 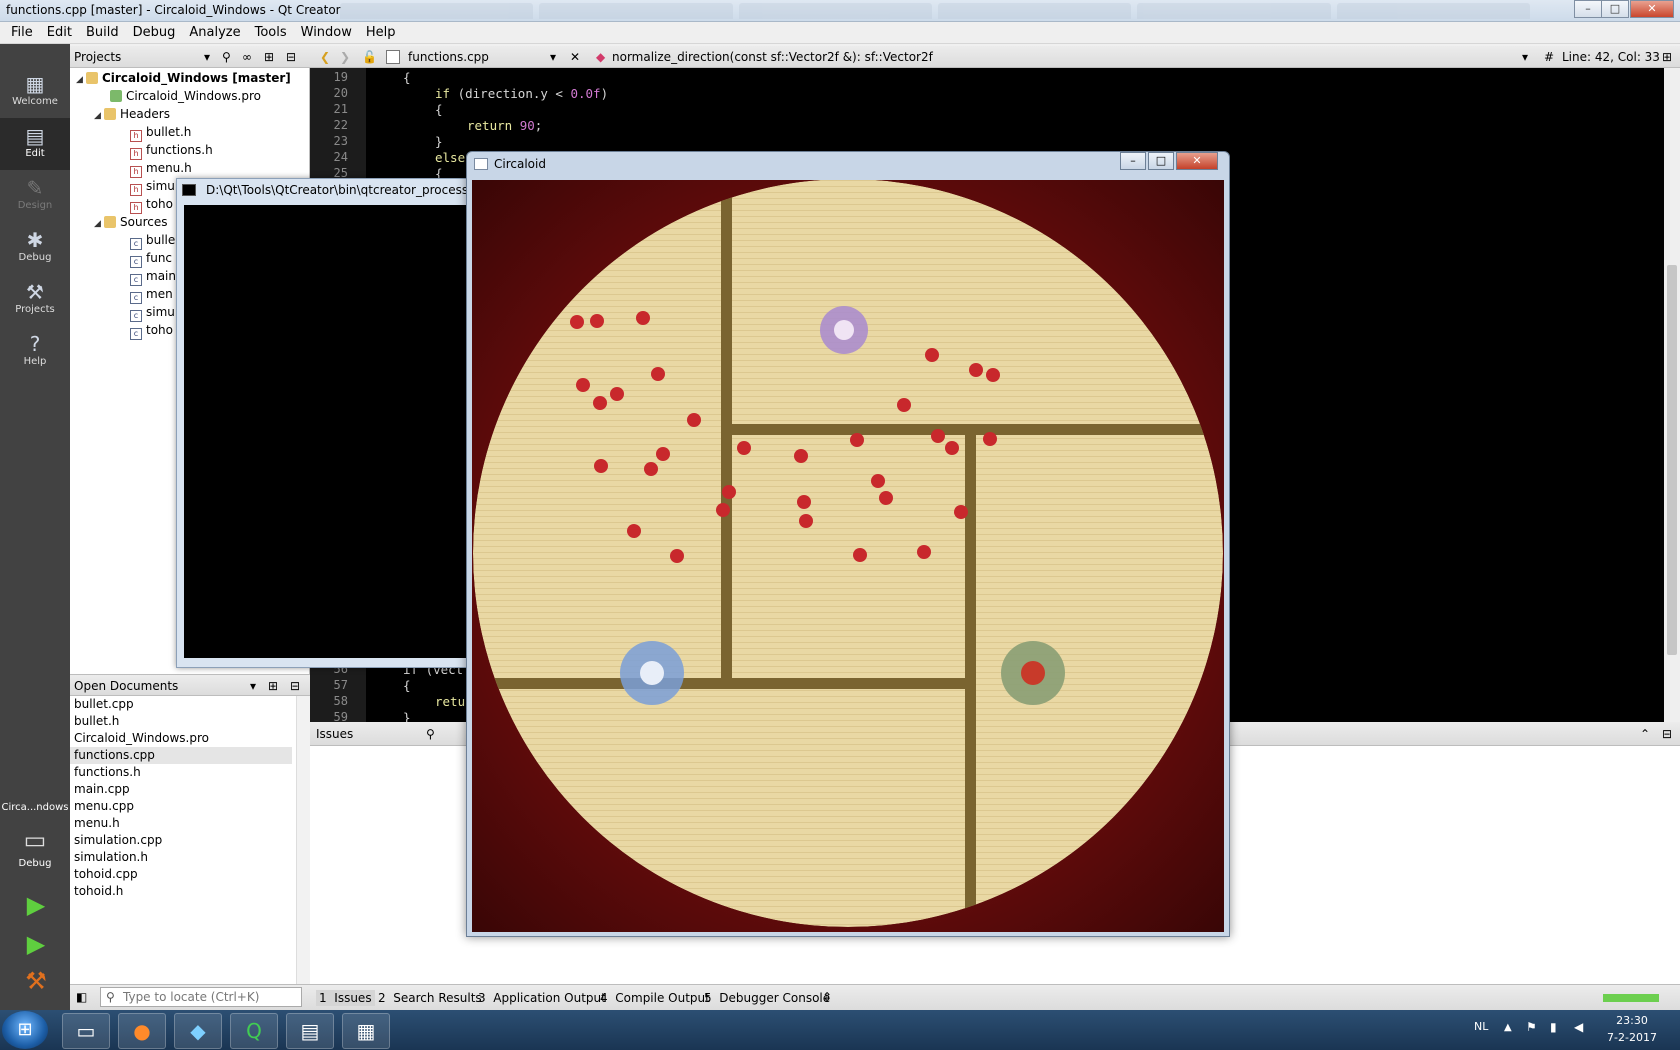 What do you see at coordinates (330, 431) in the screenshot?
I see `console-output` at bounding box center [330, 431].